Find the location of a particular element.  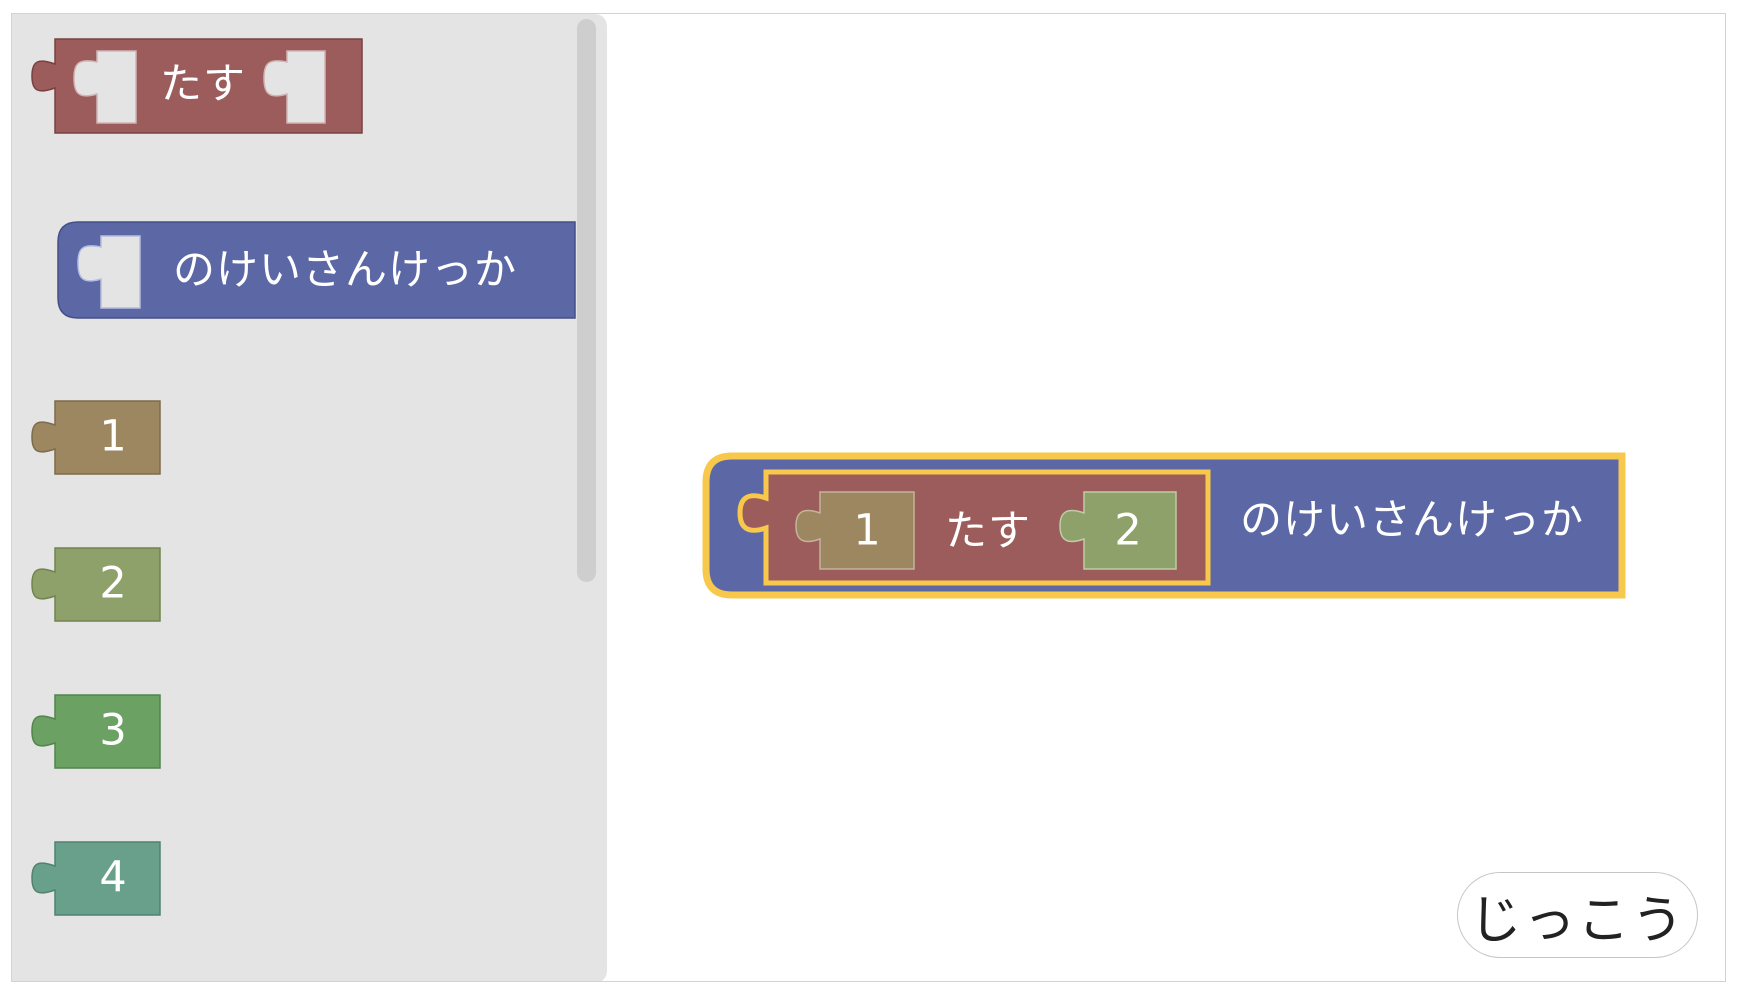

number-block-label: 1 is located at coordinates (113, 436).